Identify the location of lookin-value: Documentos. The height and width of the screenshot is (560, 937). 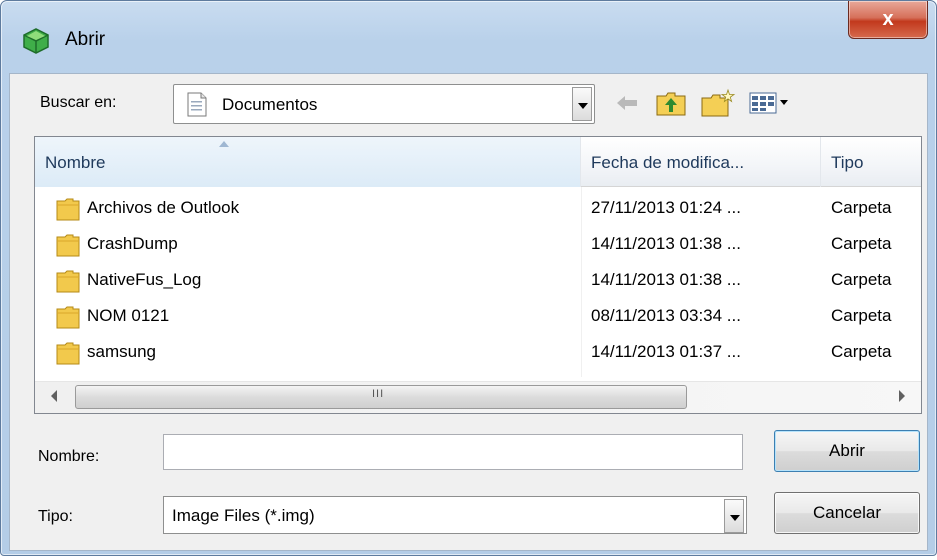
(270, 104).